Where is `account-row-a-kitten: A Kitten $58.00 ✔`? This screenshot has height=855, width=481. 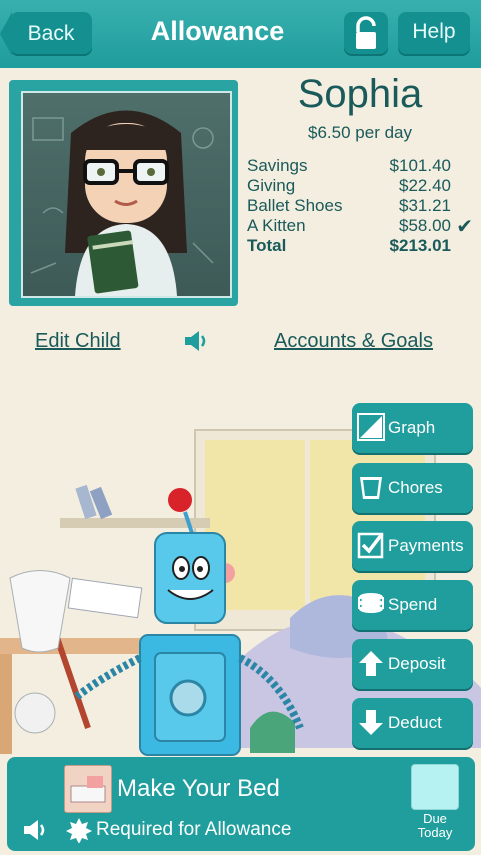 account-row-a-kitten: A Kitten $58.00 ✔ is located at coordinates (362, 227).